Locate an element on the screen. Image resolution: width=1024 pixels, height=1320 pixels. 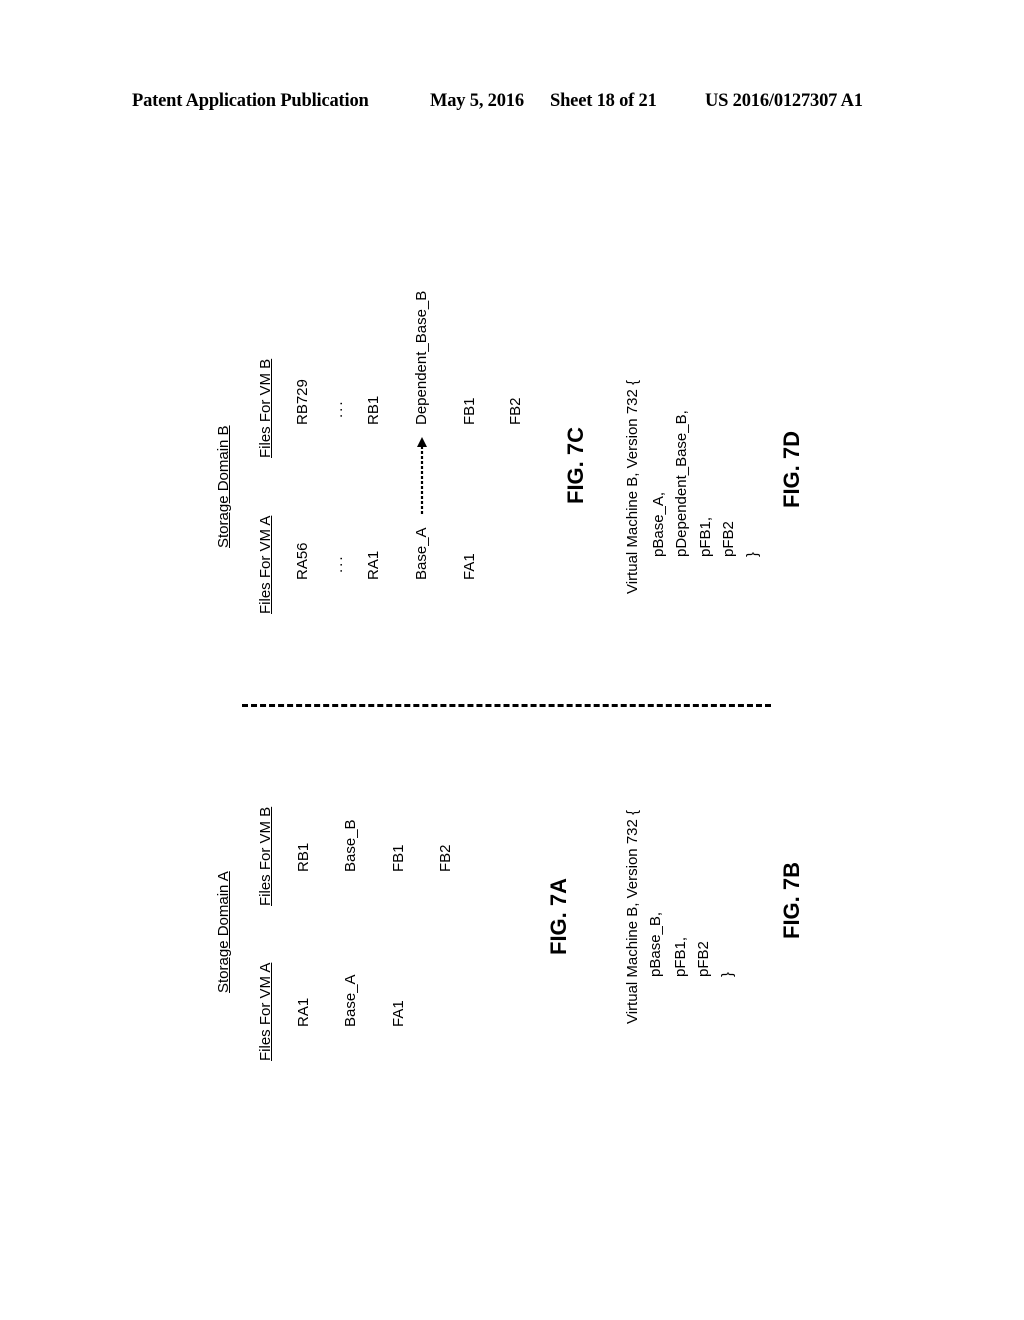
file-item: Base_B is located at coordinates (350, 845).